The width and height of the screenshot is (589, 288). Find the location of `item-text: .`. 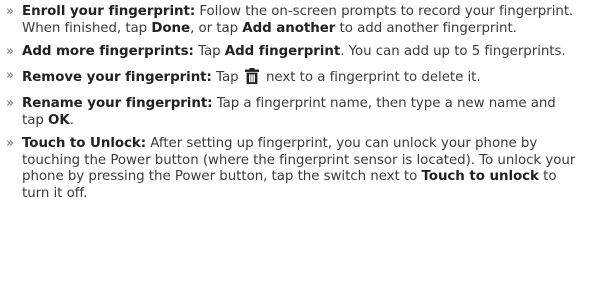

item-text: . is located at coordinates (71, 120).